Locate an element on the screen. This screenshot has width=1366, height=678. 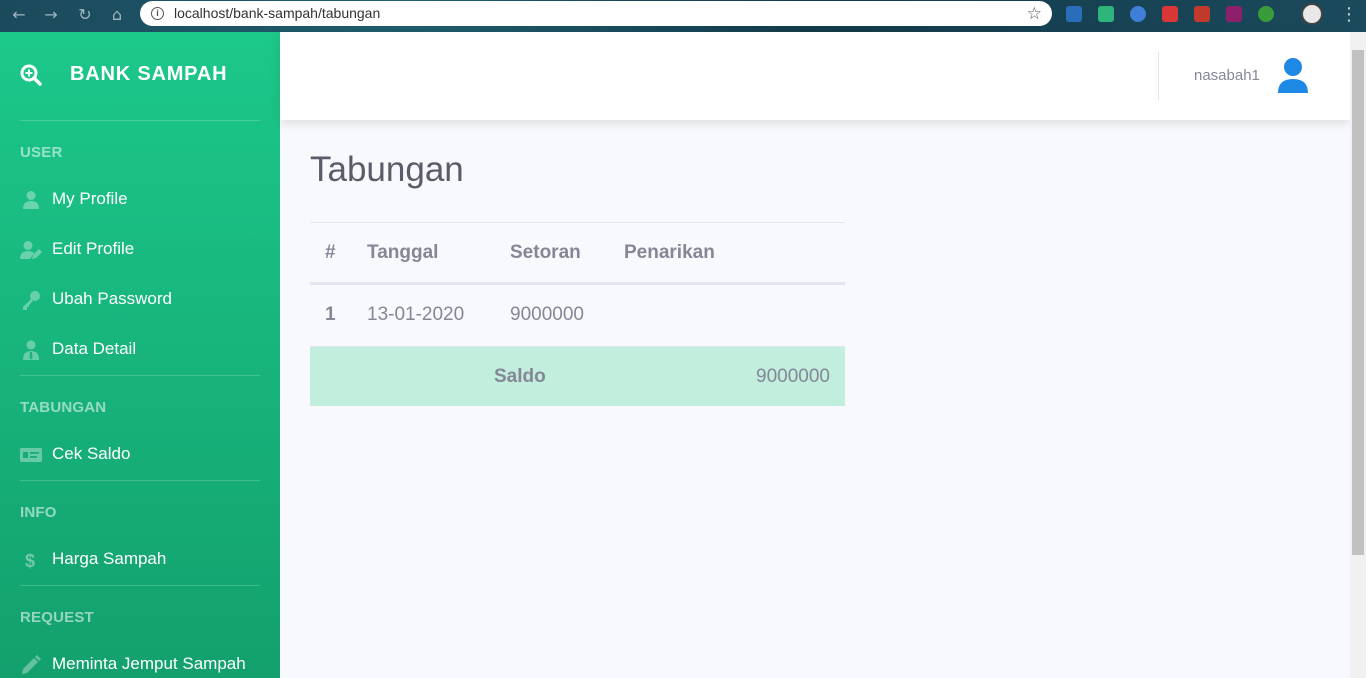
table-header-row: # Tanggal Setoran Penarikan is located at coordinates (577, 253).